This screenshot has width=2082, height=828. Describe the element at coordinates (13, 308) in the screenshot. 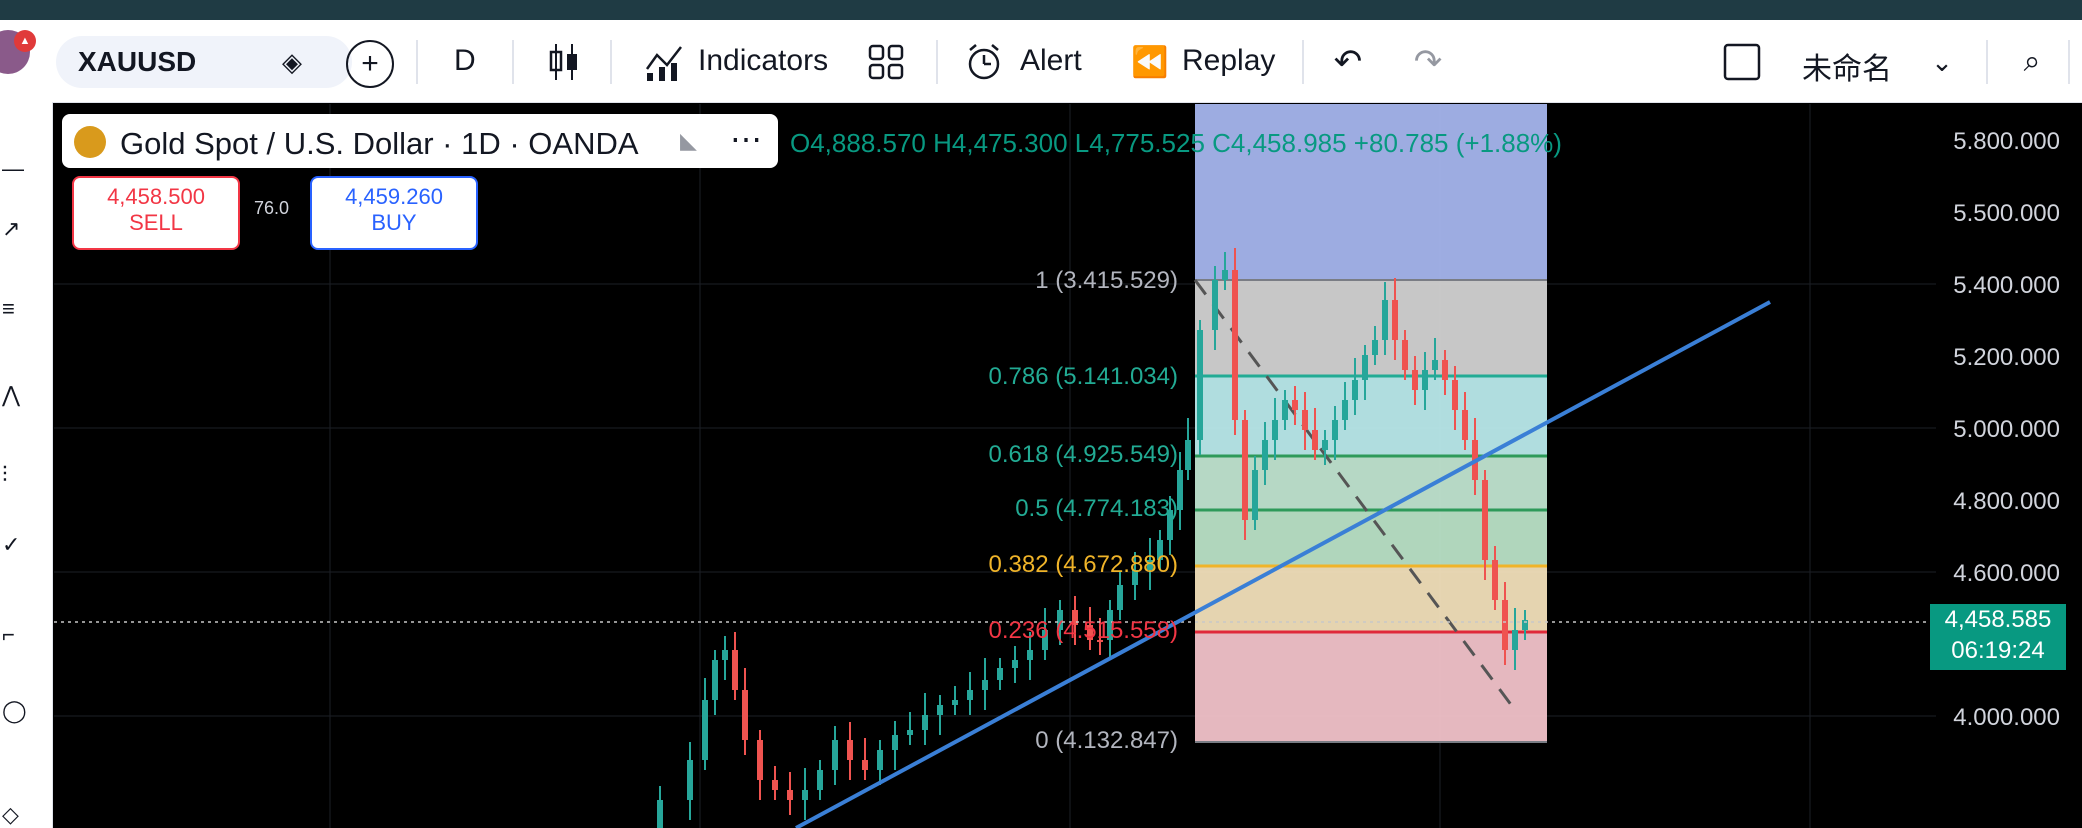

I see `fib-tool-icon: ≡` at that location.